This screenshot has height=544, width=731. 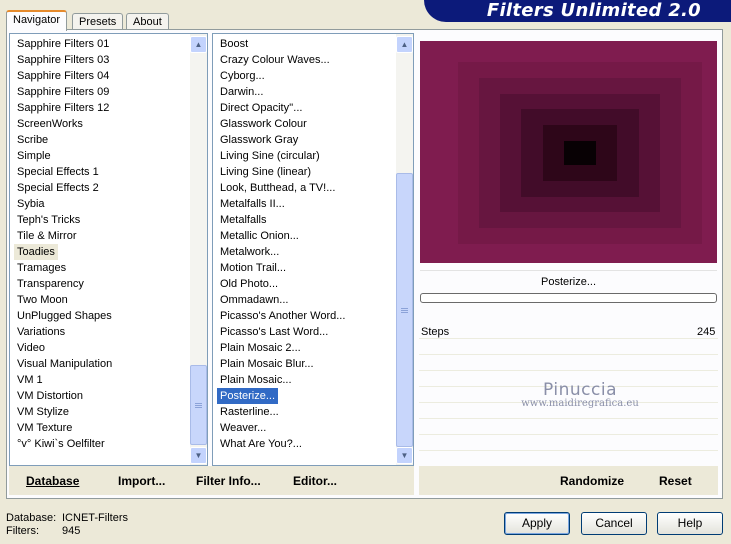 What do you see at coordinates (48, 220) in the screenshot?
I see `category-list-item: Teph's Tricks` at bounding box center [48, 220].